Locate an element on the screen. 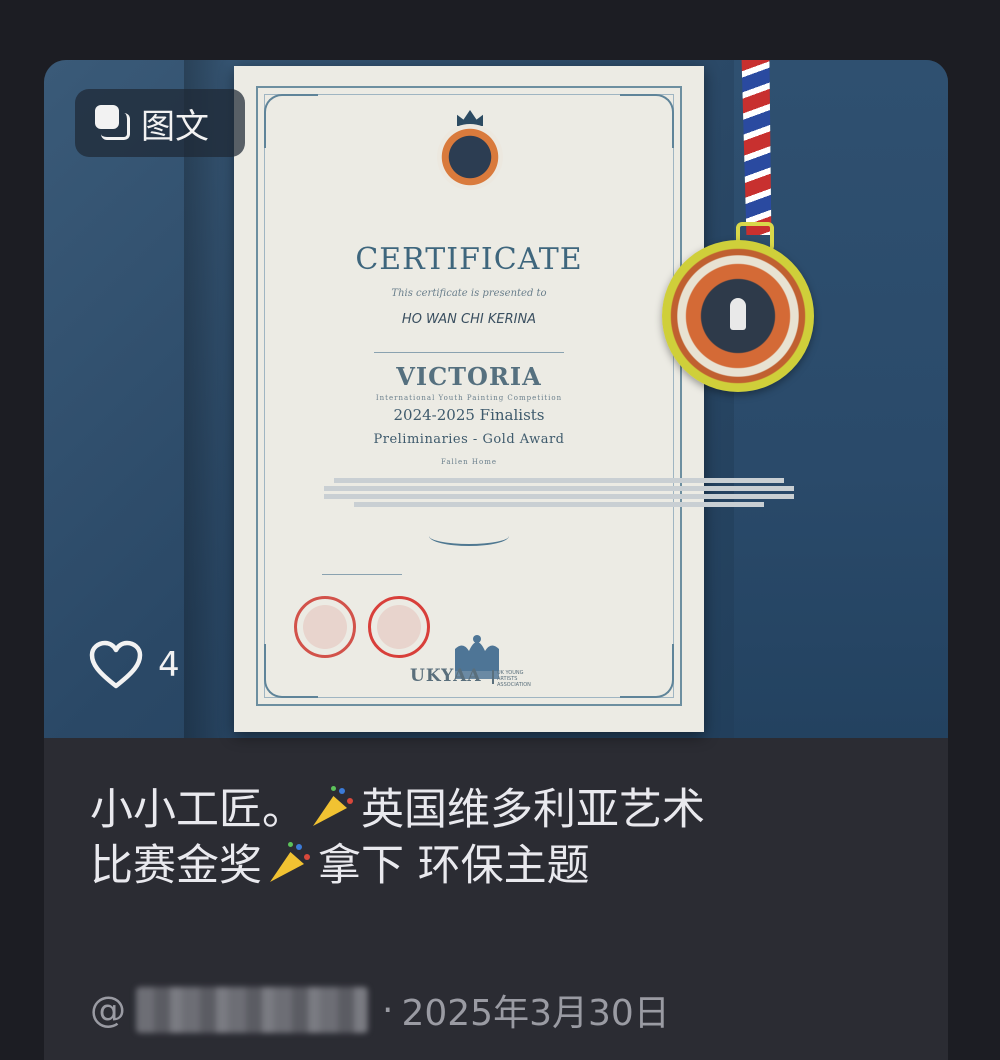  ukyaa-logo: UKYAA is located at coordinates (446, 676).